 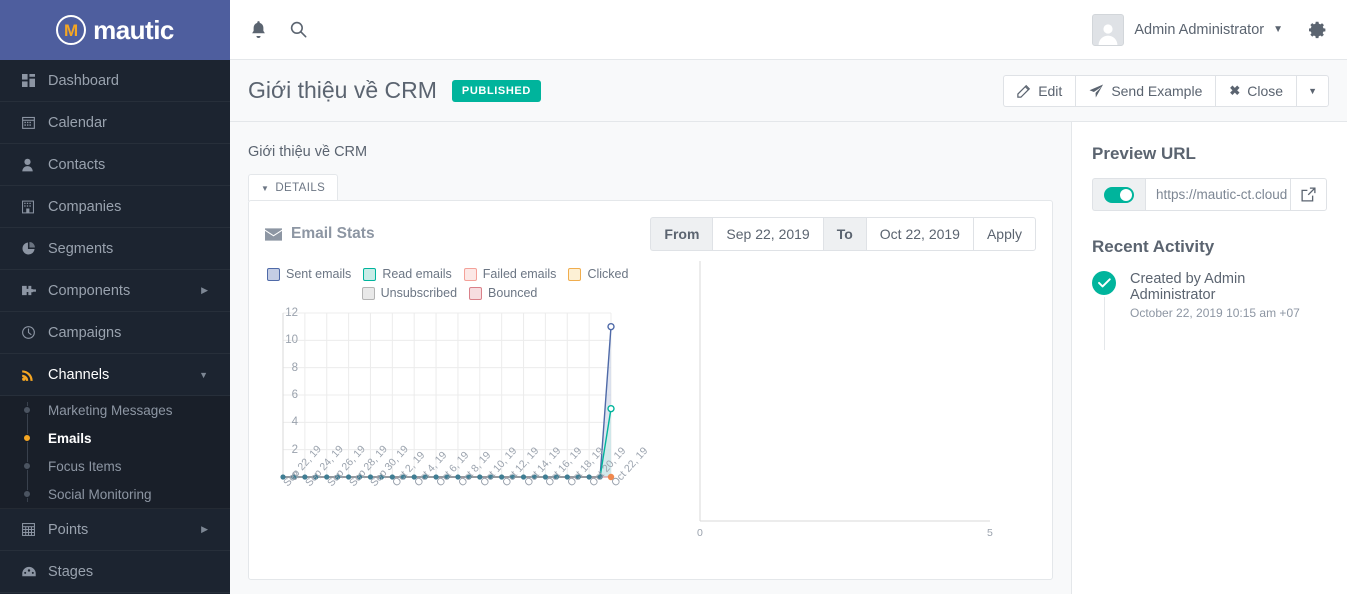 I want to click on brand-name: mautic, so click(x=133, y=29).